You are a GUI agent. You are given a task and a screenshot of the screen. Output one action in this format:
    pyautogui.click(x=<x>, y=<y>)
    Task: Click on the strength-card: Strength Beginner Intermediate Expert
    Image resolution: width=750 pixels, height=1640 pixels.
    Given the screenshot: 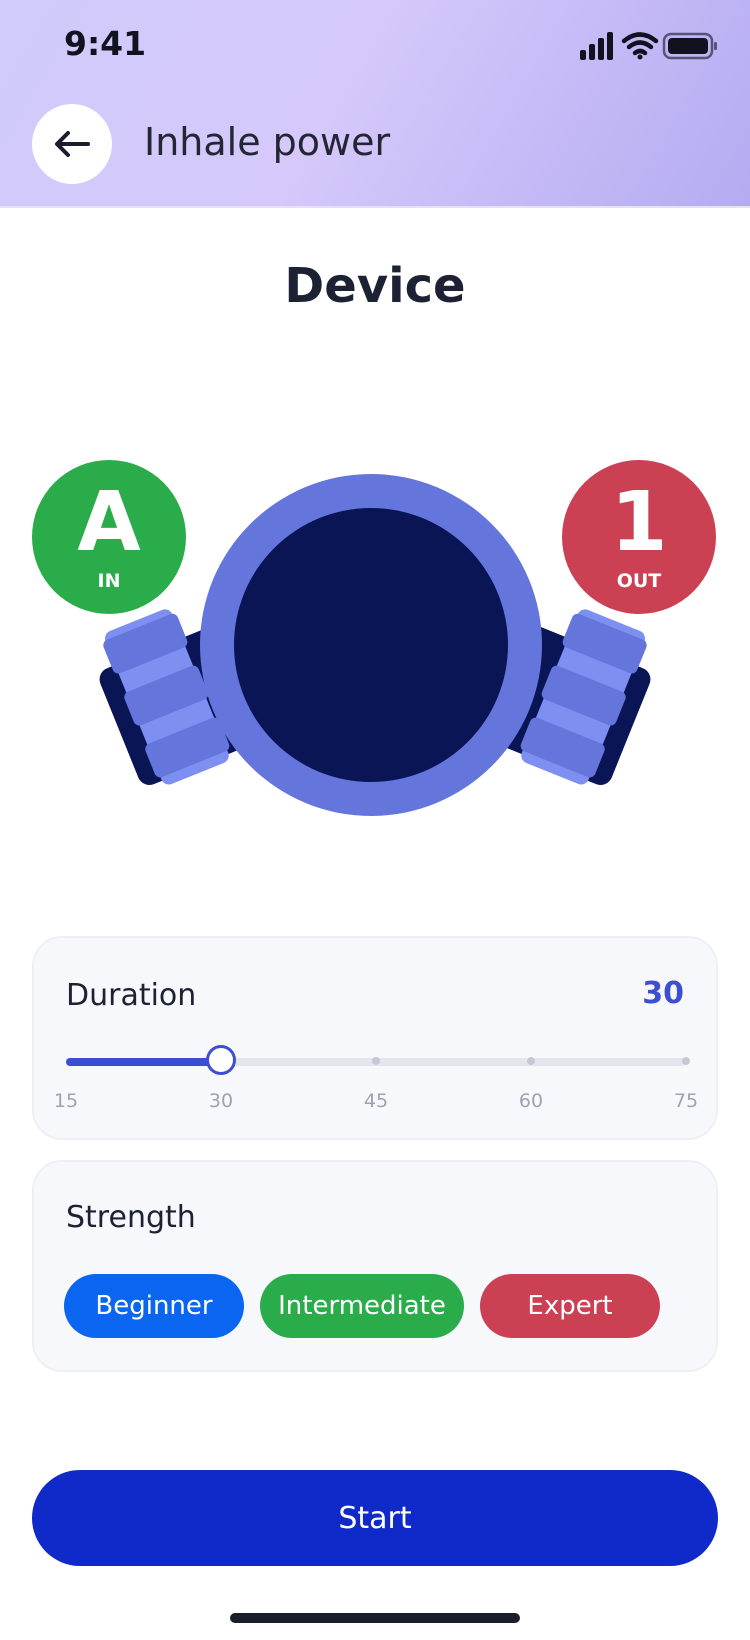 What is the action you would take?
    pyautogui.click(x=375, y=1266)
    